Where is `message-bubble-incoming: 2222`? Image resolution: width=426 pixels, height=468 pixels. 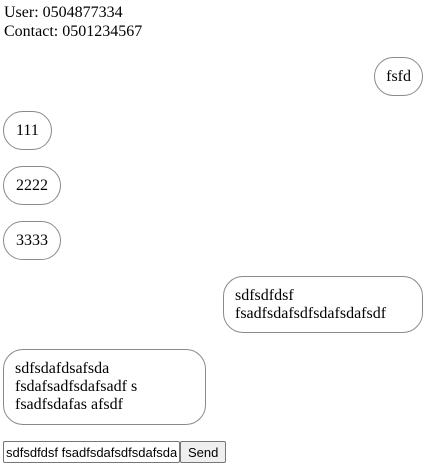
message-bubble-incoming: 2222 is located at coordinates (32, 185).